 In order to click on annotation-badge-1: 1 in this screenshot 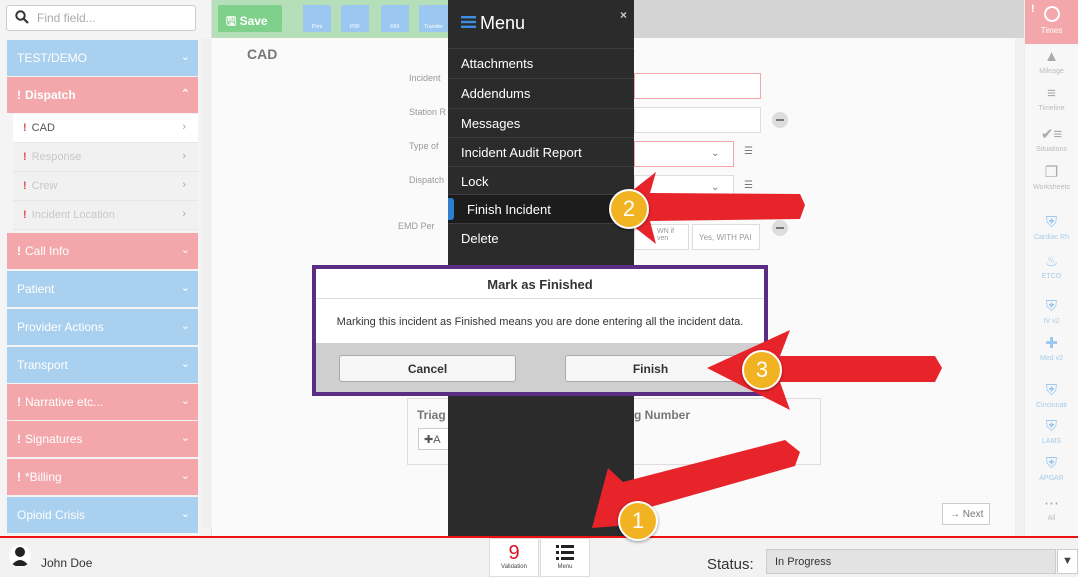, I will do `click(638, 521)`.